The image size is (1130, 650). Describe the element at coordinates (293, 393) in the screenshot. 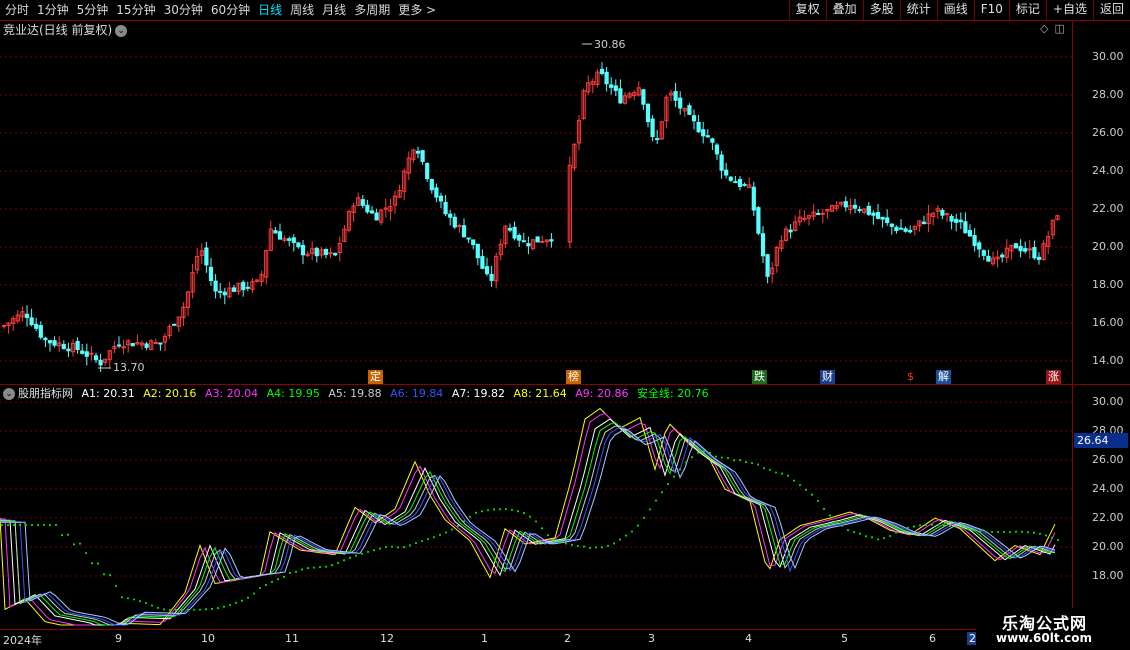

I see `indicator-value-a4: A4: 19.95` at that location.